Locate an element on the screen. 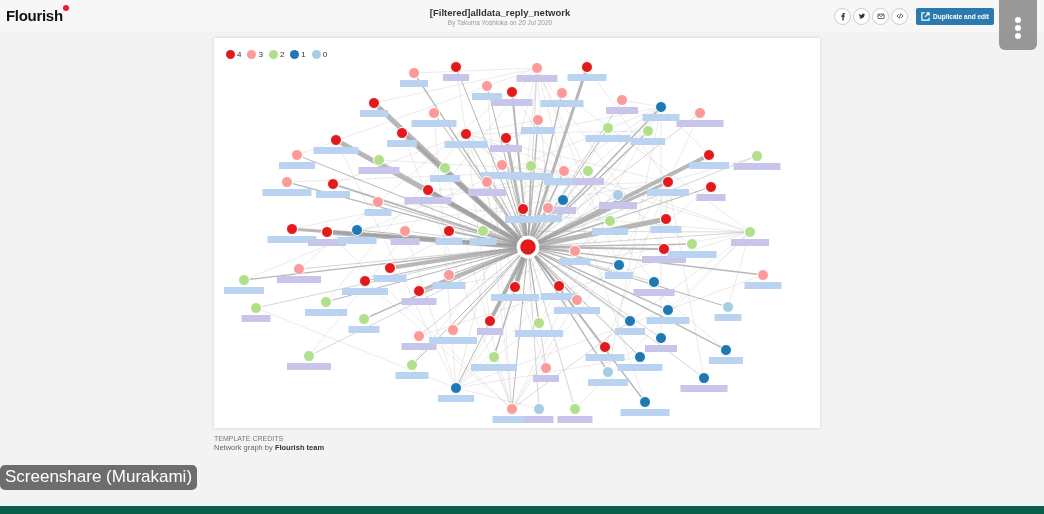  legend-label: 4 is located at coordinates (239, 54).